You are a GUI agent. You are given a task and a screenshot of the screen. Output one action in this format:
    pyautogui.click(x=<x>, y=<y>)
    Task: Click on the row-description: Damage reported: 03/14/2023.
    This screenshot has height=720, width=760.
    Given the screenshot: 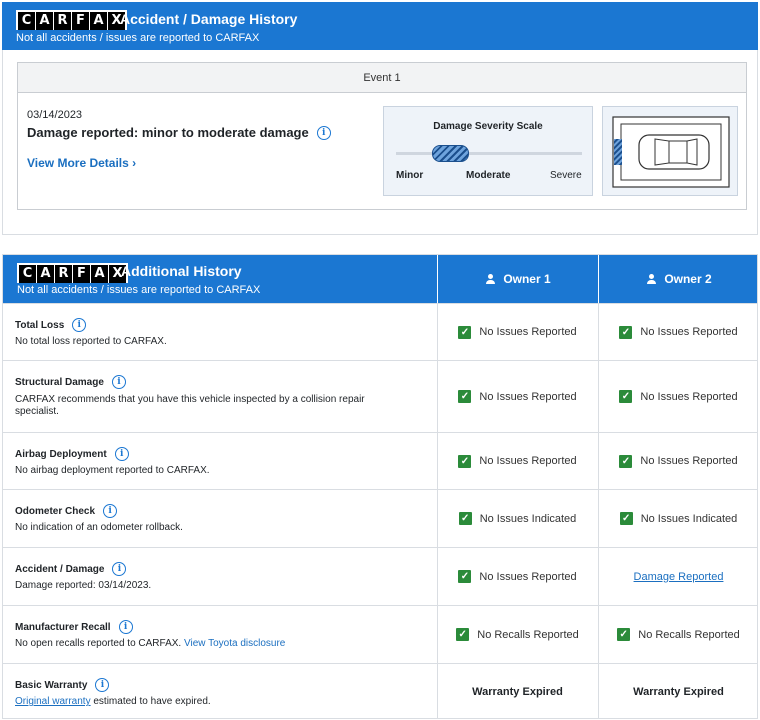 What is the action you would take?
    pyautogui.click(x=83, y=585)
    